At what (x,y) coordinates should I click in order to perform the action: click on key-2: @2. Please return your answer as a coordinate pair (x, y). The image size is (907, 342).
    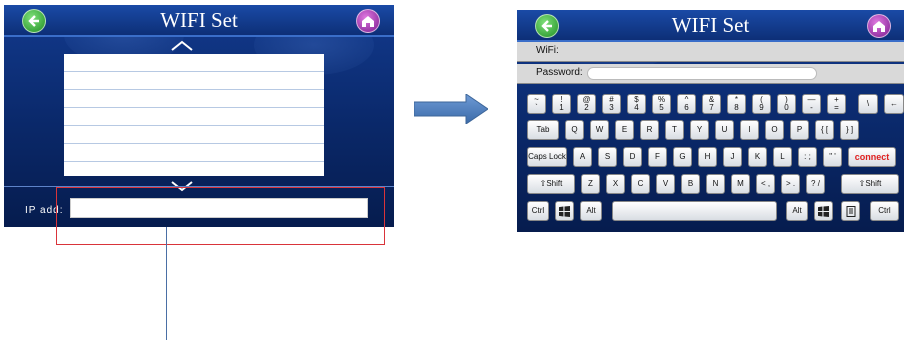
    Looking at the image, I should click on (586, 104).